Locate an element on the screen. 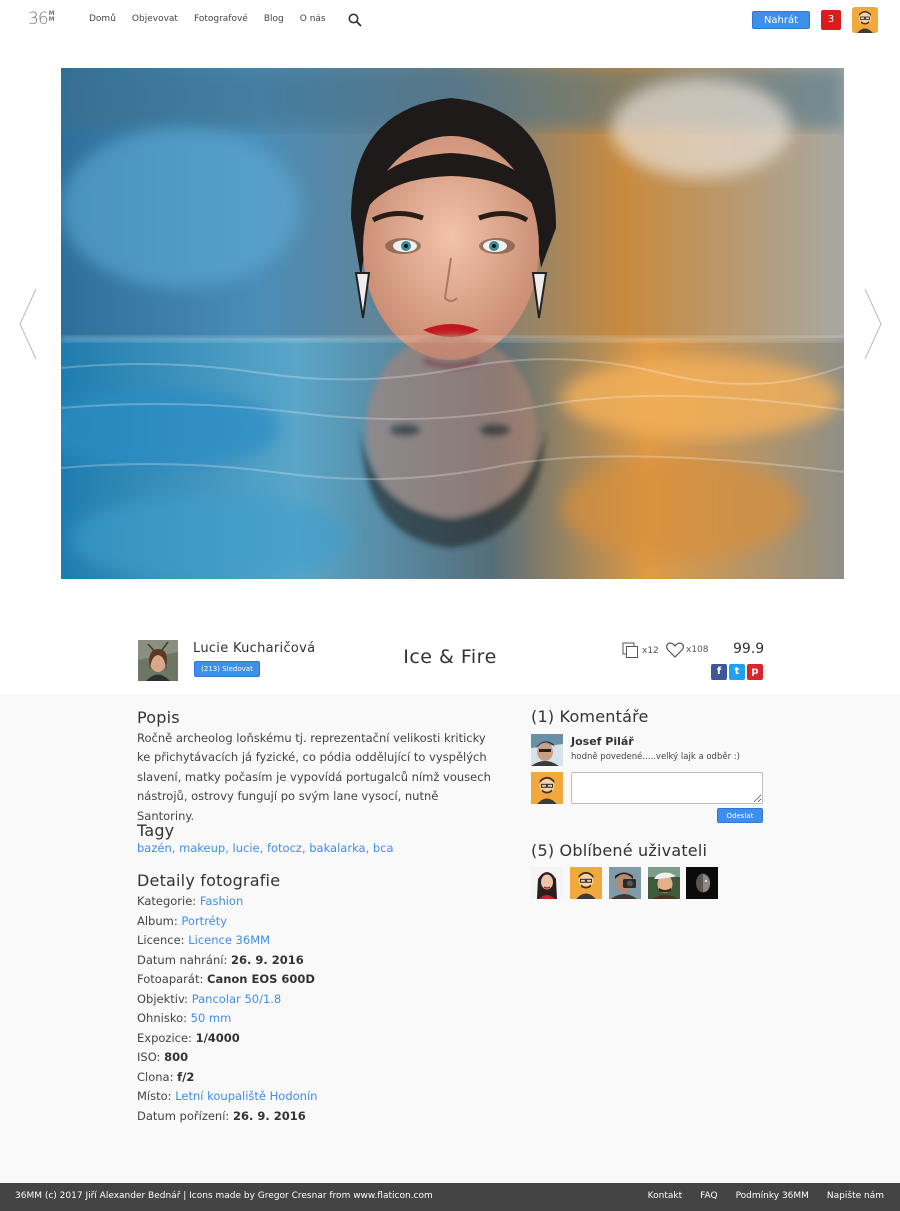  detail-exposure: Expozice: 1/4000 is located at coordinates (188, 1037).